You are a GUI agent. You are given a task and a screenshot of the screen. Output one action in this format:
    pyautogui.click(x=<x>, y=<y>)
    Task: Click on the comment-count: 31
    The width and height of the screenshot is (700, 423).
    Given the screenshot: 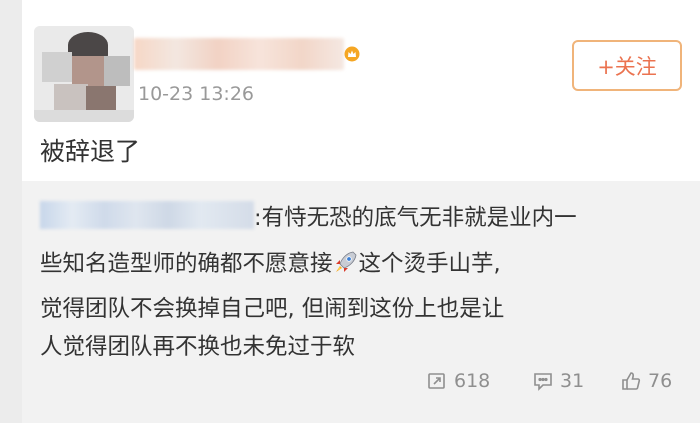 What is the action you would take?
    pyautogui.click(x=572, y=381)
    